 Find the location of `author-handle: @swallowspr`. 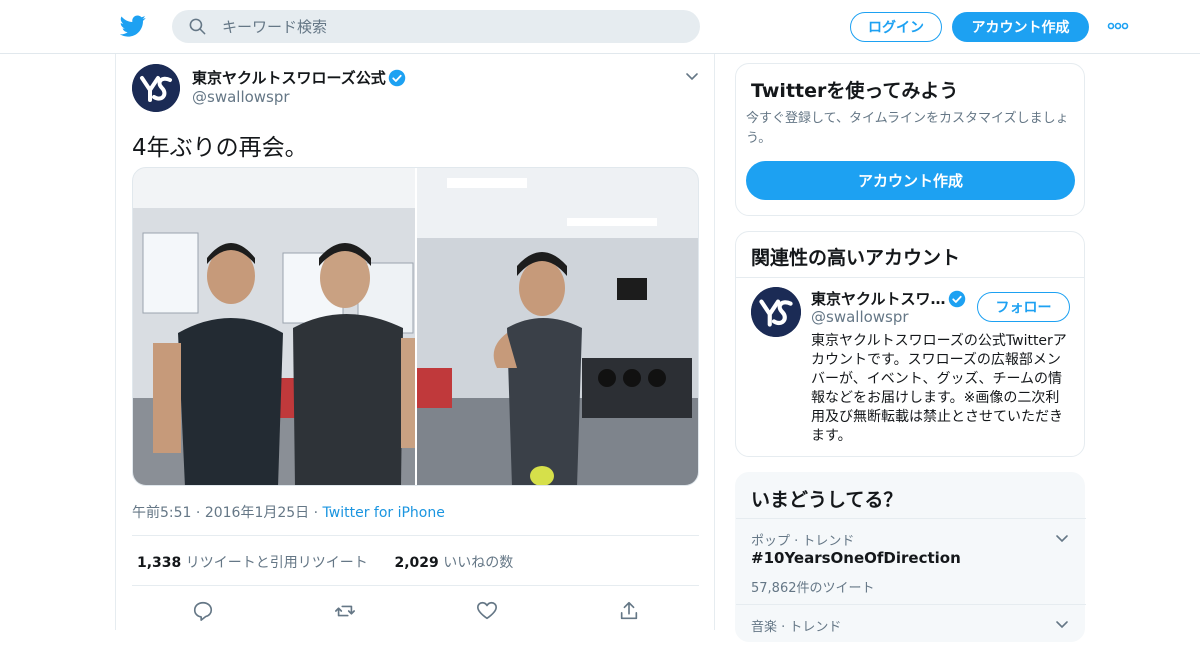

author-handle: @swallowspr is located at coordinates (241, 97).